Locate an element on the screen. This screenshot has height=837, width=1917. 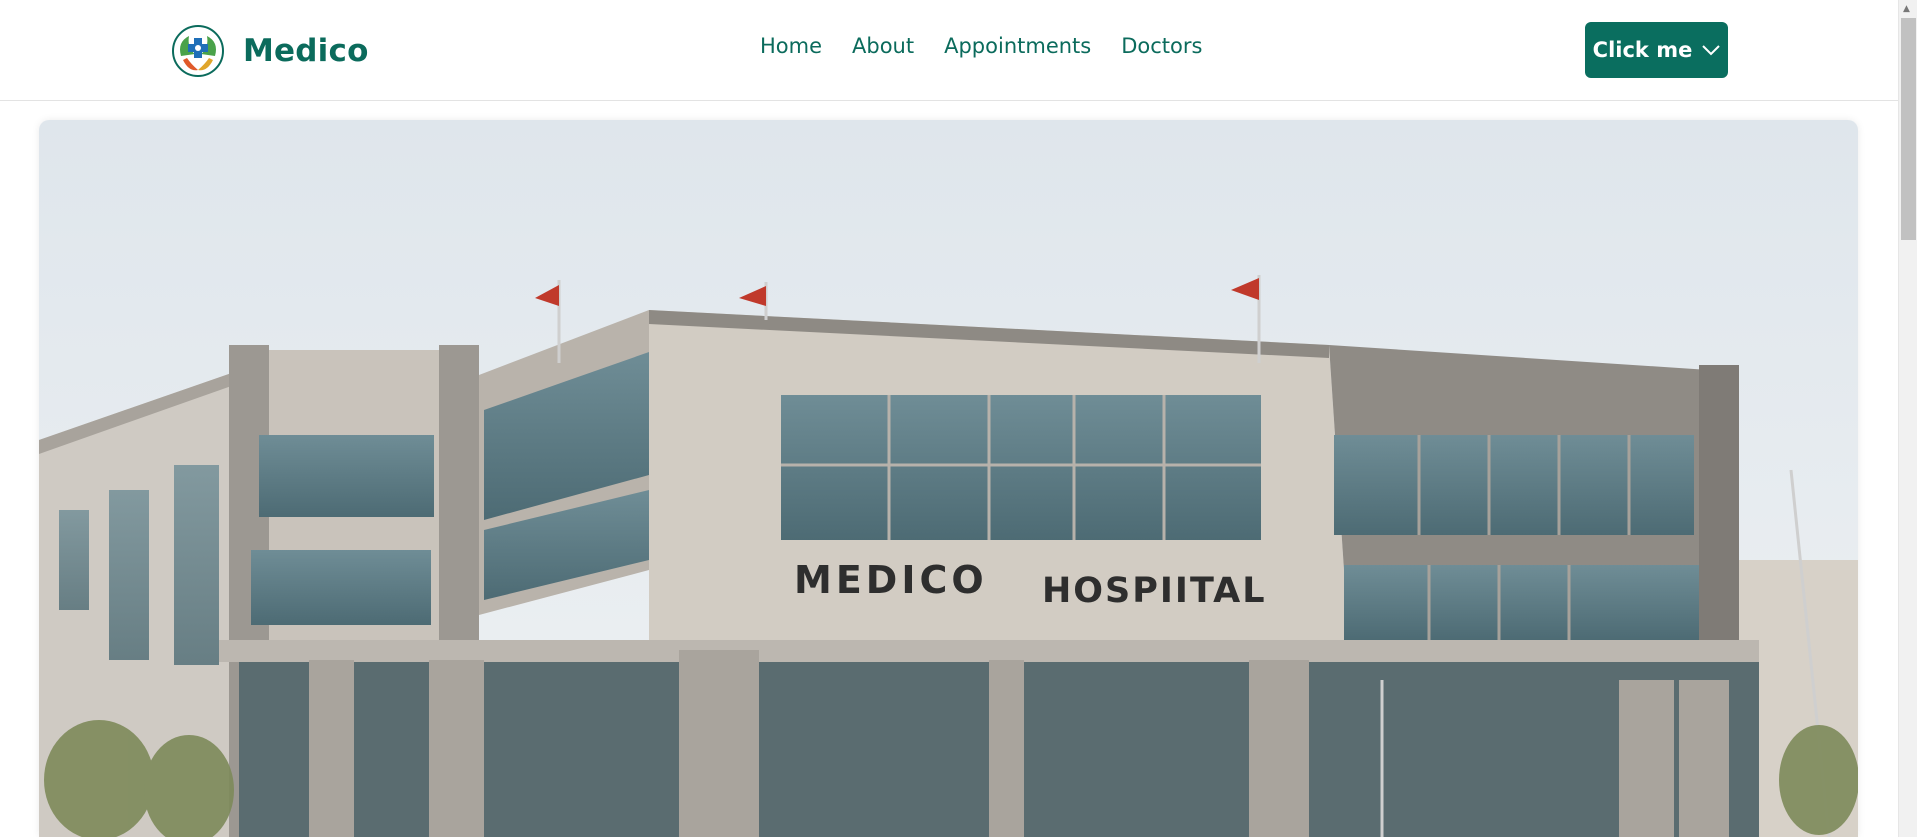
main-nav: Home About Appointments Doctors is located at coordinates (981, 46).